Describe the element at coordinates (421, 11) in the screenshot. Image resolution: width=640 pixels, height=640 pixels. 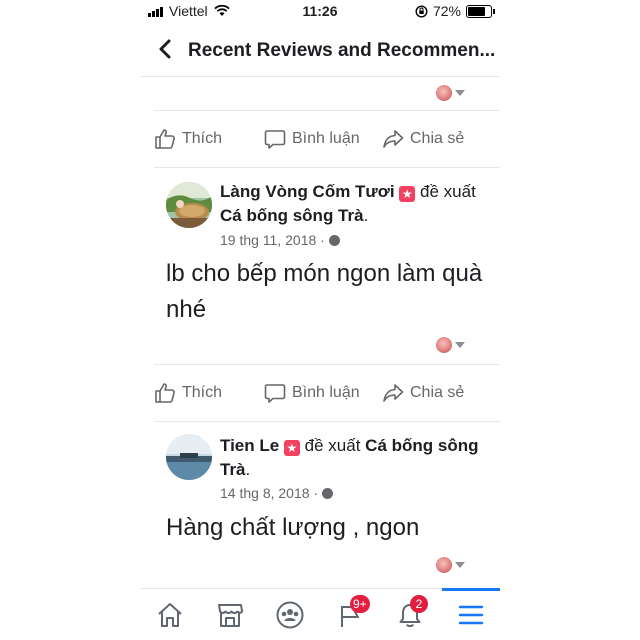
I see `orientation-lock-icon` at that location.